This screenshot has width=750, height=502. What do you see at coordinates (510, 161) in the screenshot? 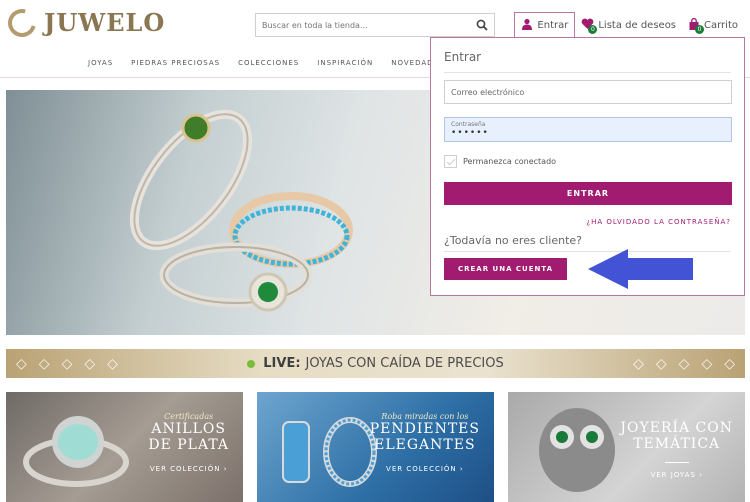
I see `remember-label: Permanezca conectado` at bounding box center [510, 161].